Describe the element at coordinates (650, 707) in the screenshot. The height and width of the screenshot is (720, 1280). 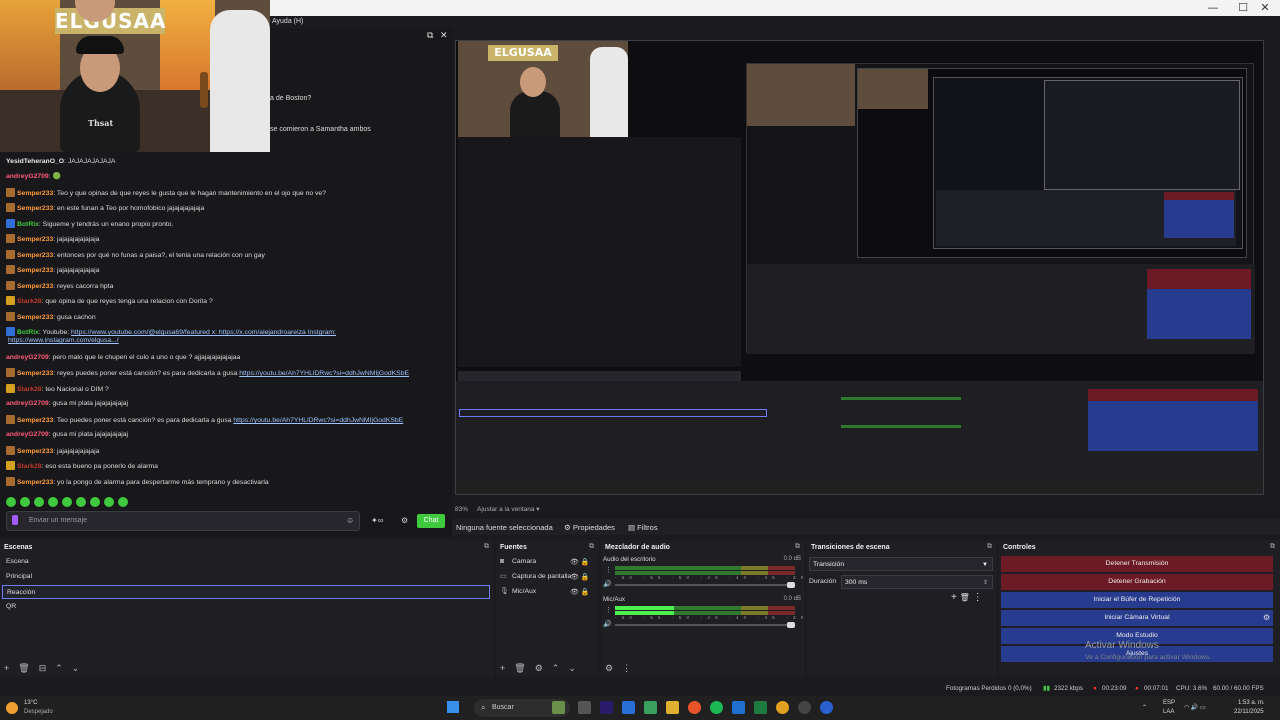
I see `explorer-icon` at that location.